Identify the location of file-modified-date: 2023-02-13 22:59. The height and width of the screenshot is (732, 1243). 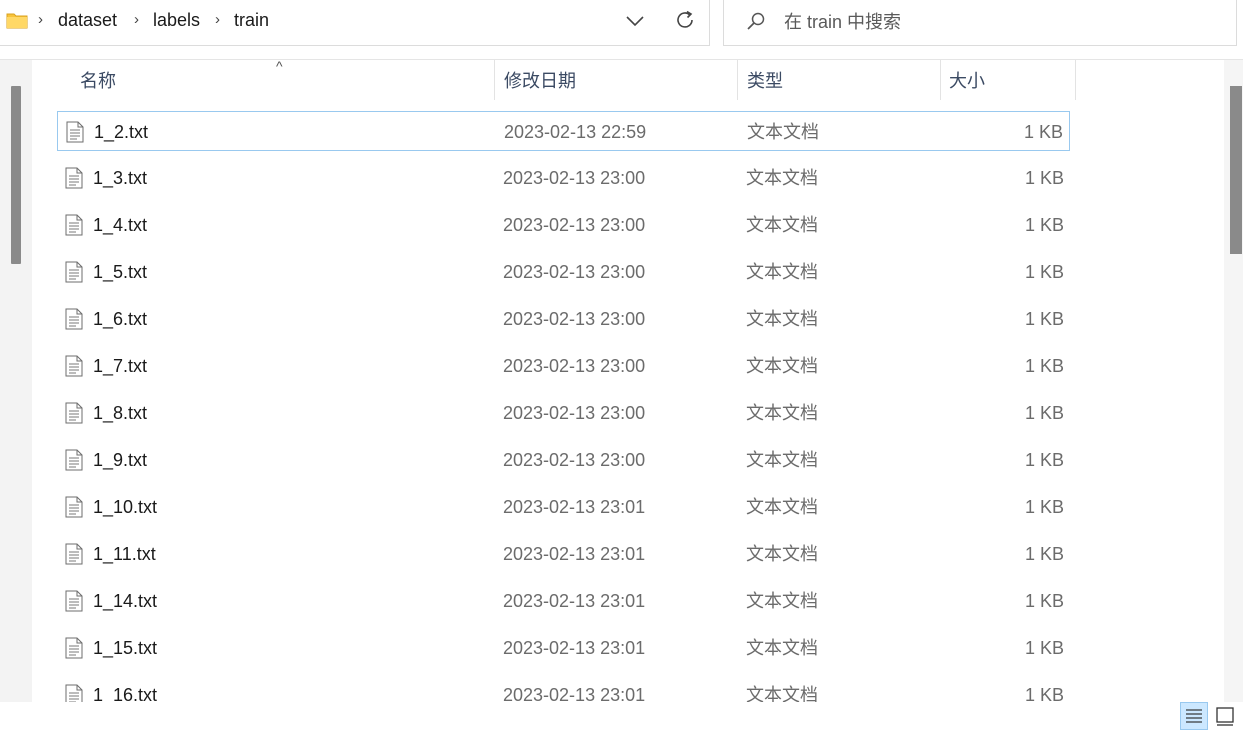
(575, 132).